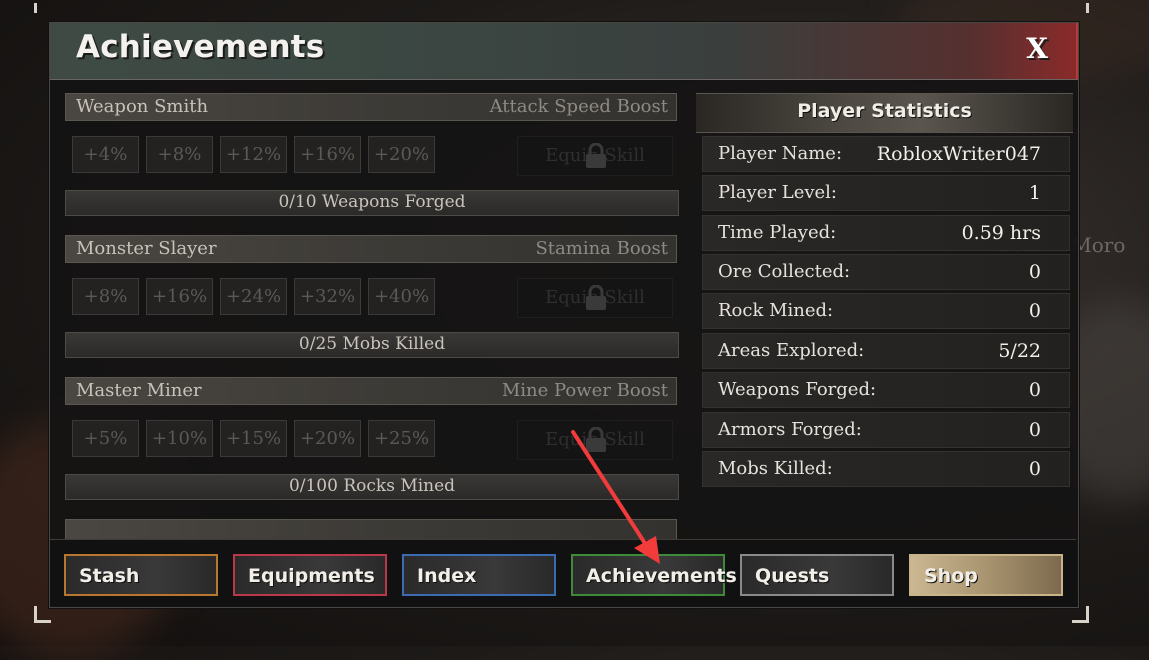  I want to click on stat-row-player-level: Player Level: 1, so click(886, 193).